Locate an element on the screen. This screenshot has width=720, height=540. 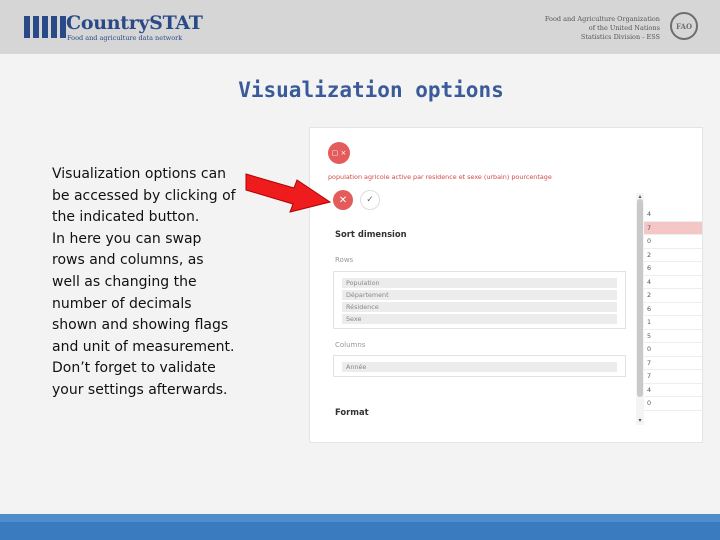
sort-dimension-heading: Sort dimension is located at coordinates (371, 234).